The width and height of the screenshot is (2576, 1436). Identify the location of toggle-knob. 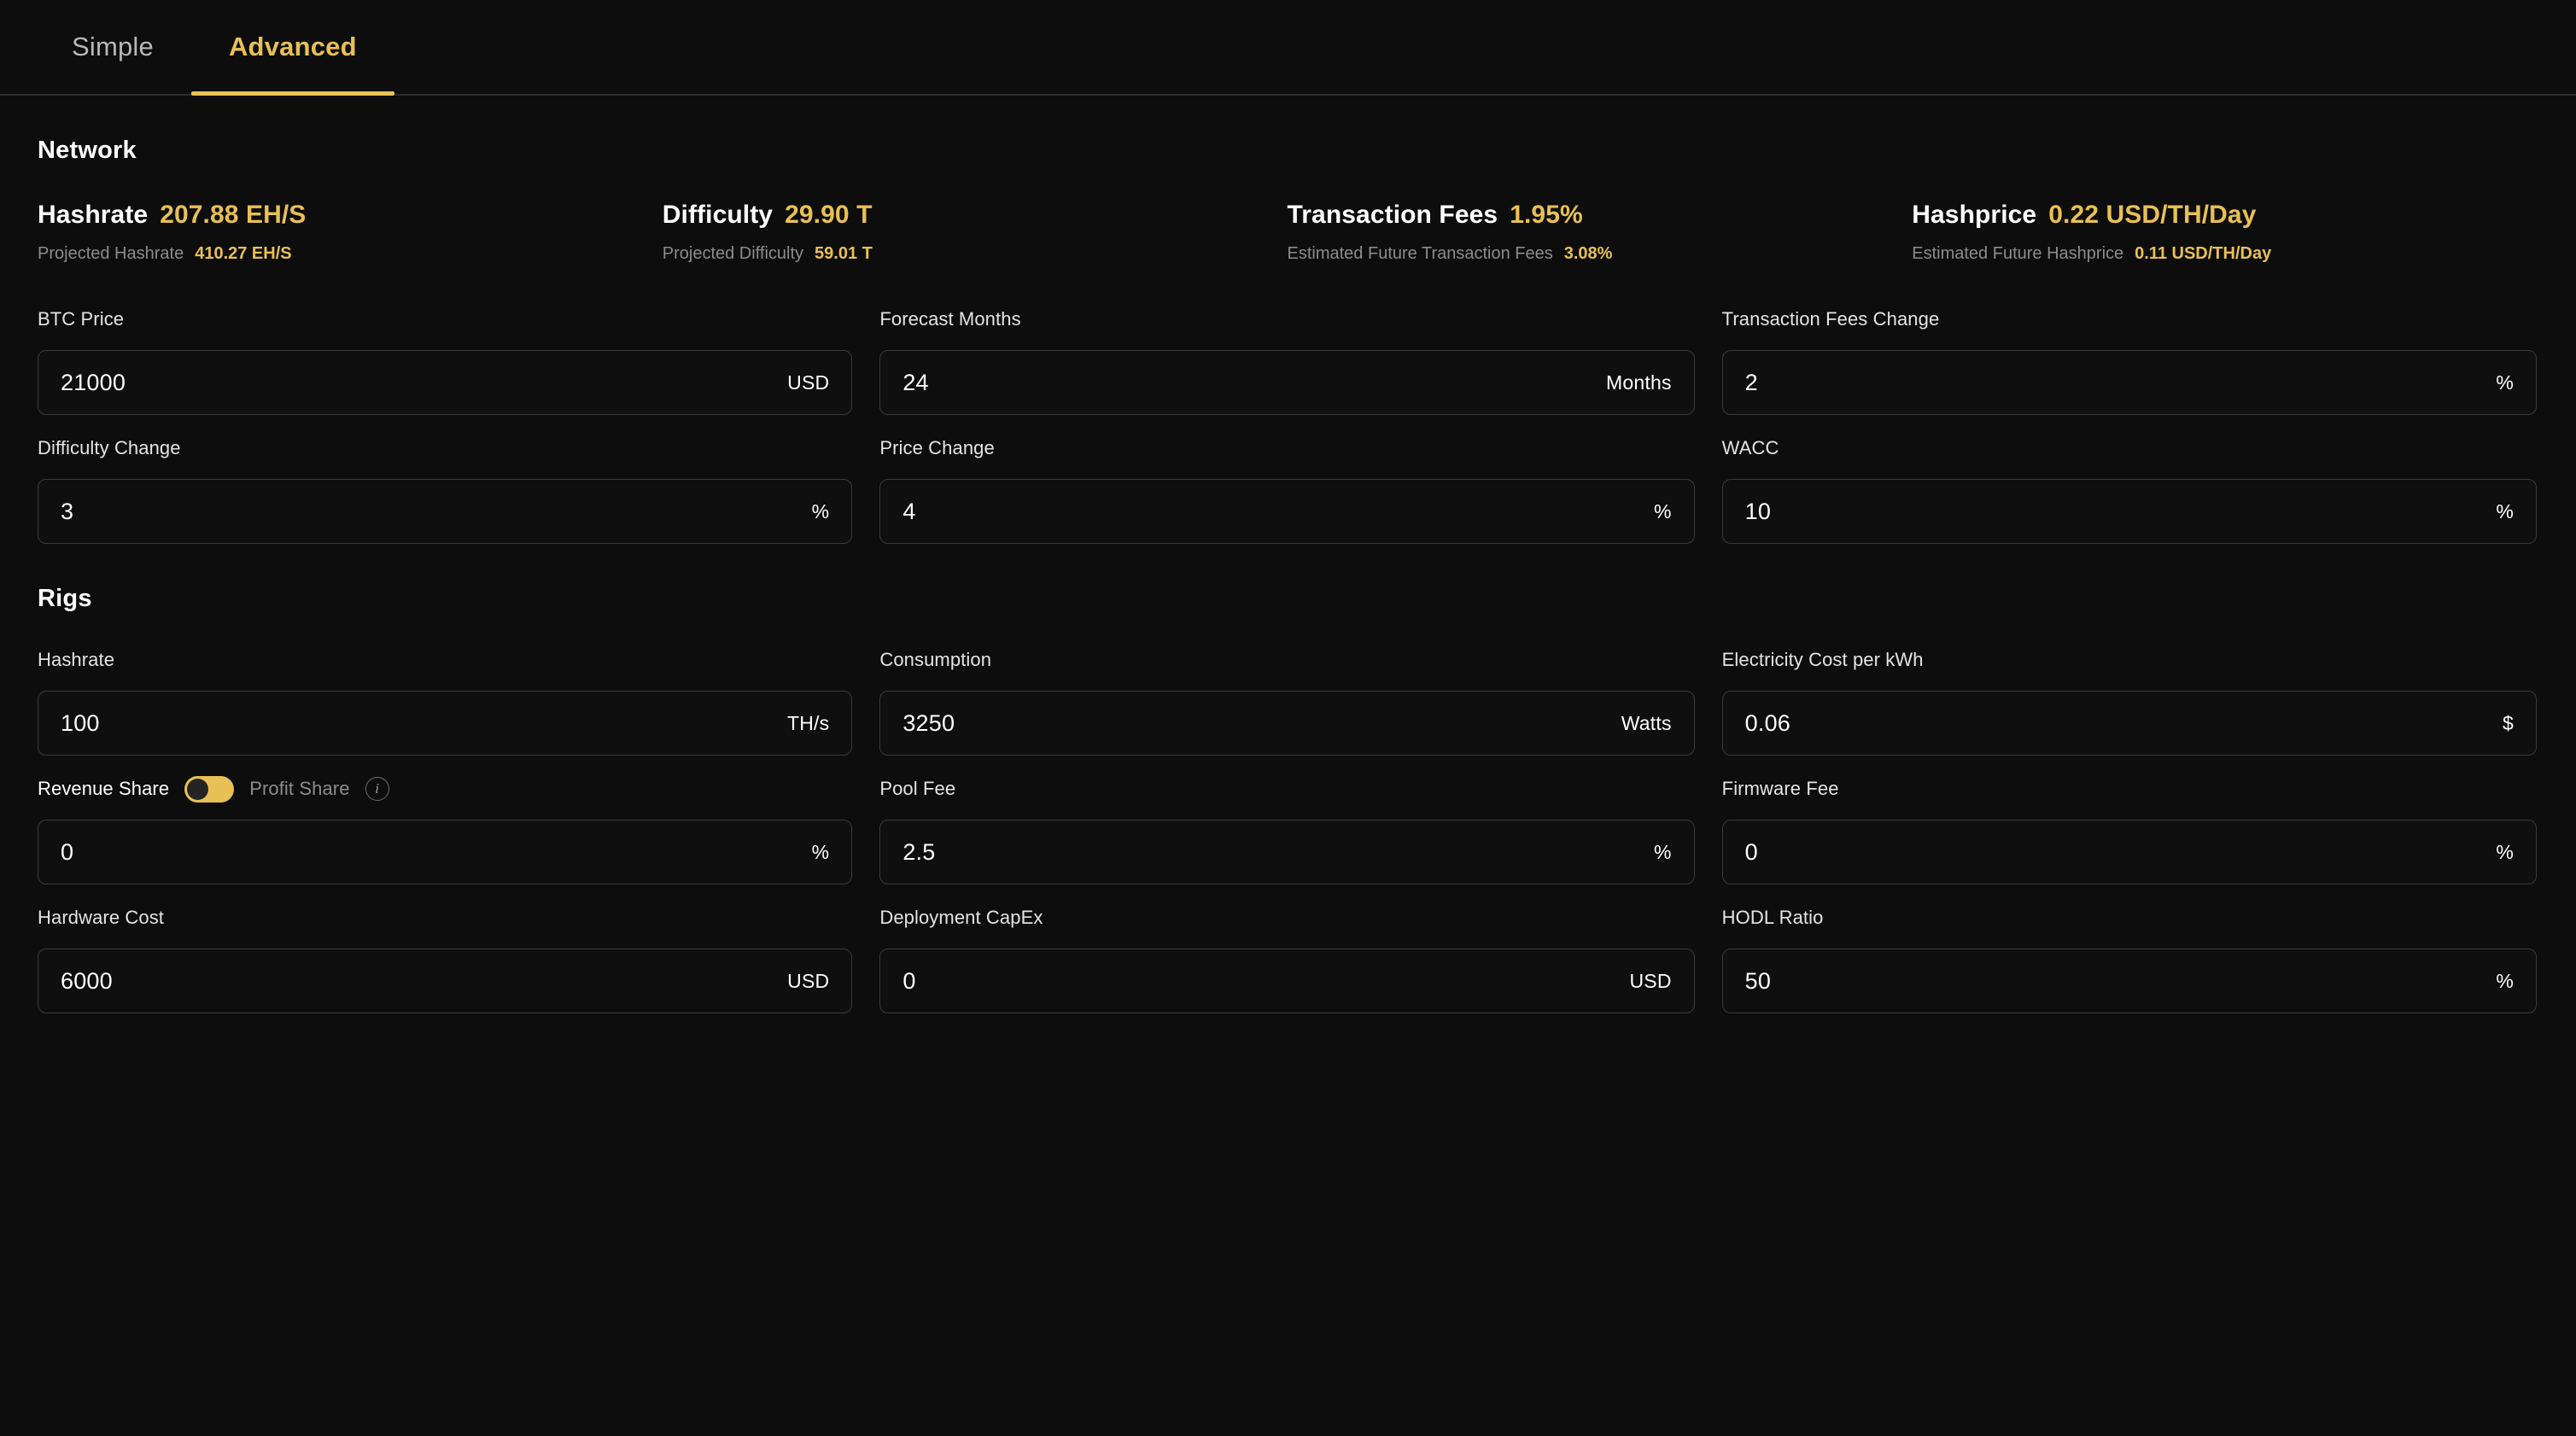
(198, 789).